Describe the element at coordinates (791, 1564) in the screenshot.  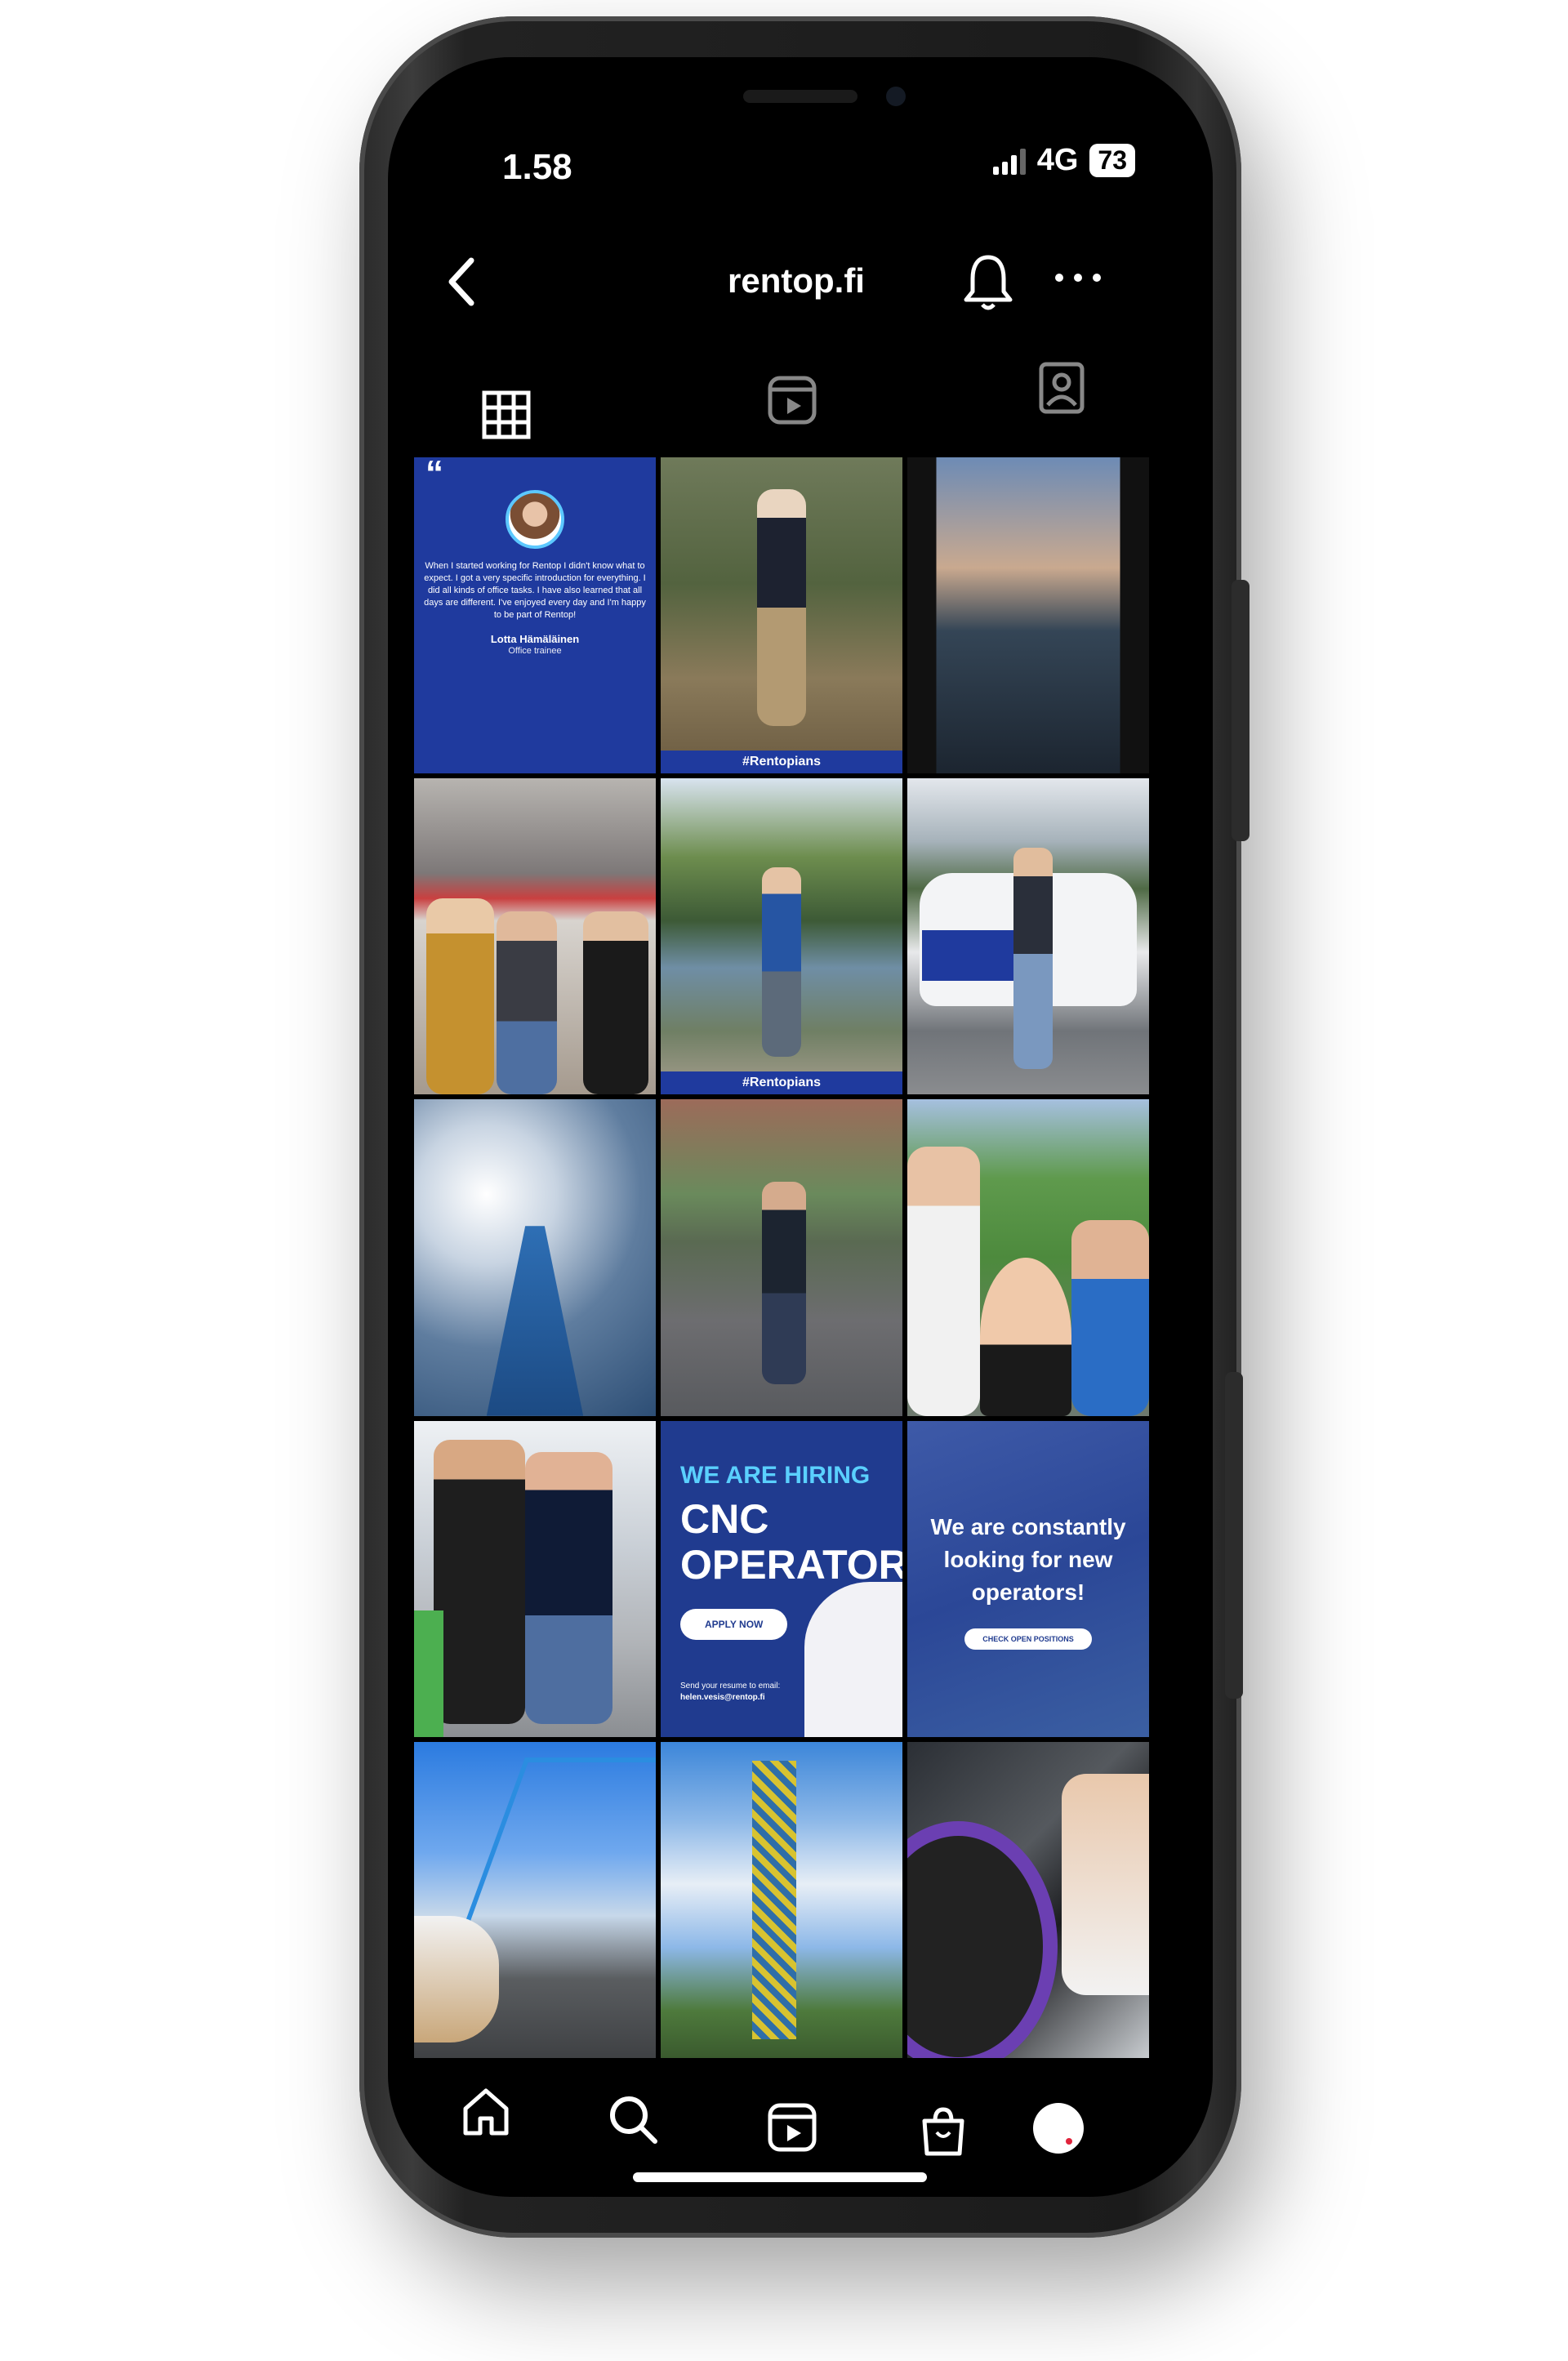
I see `hiring-title-line2: OPERATORS` at that location.